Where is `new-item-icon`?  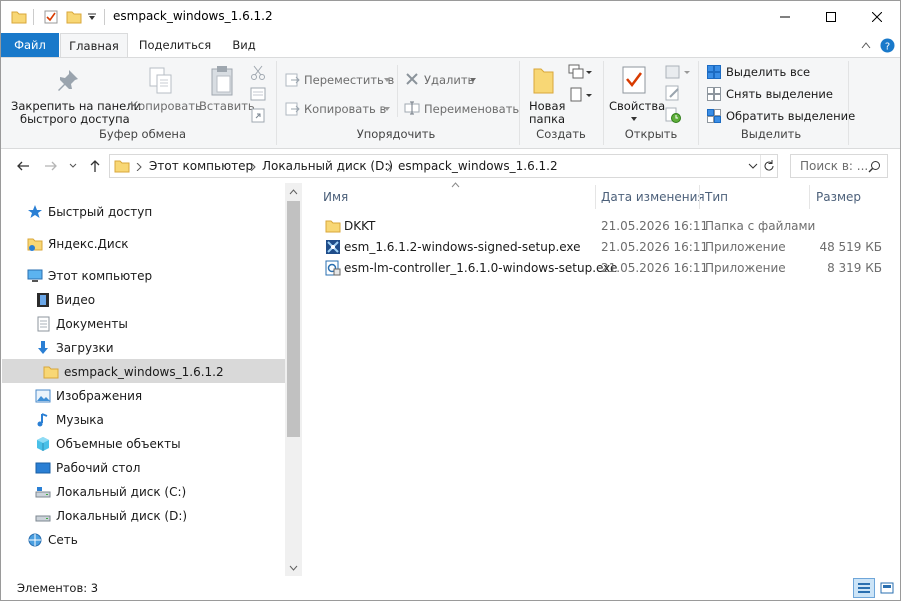 new-item-icon is located at coordinates (580, 72).